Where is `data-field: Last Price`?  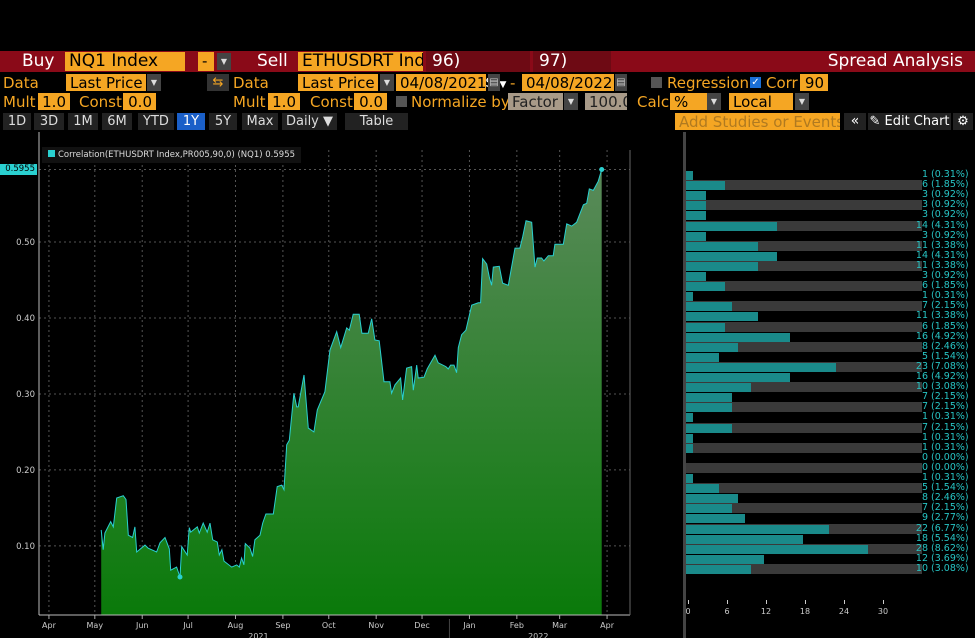
data-field: Last Price is located at coordinates (106, 82).